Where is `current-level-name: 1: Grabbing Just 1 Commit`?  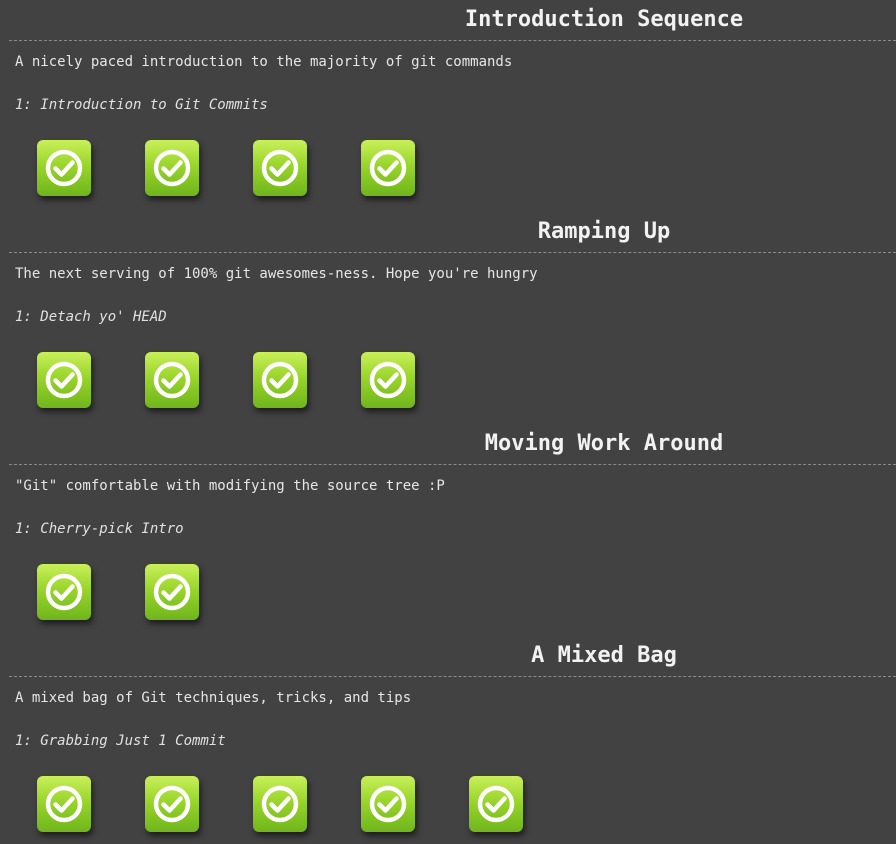 current-level-name: 1: Grabbing Just 1 Commit is located at coordinates (120, 741).